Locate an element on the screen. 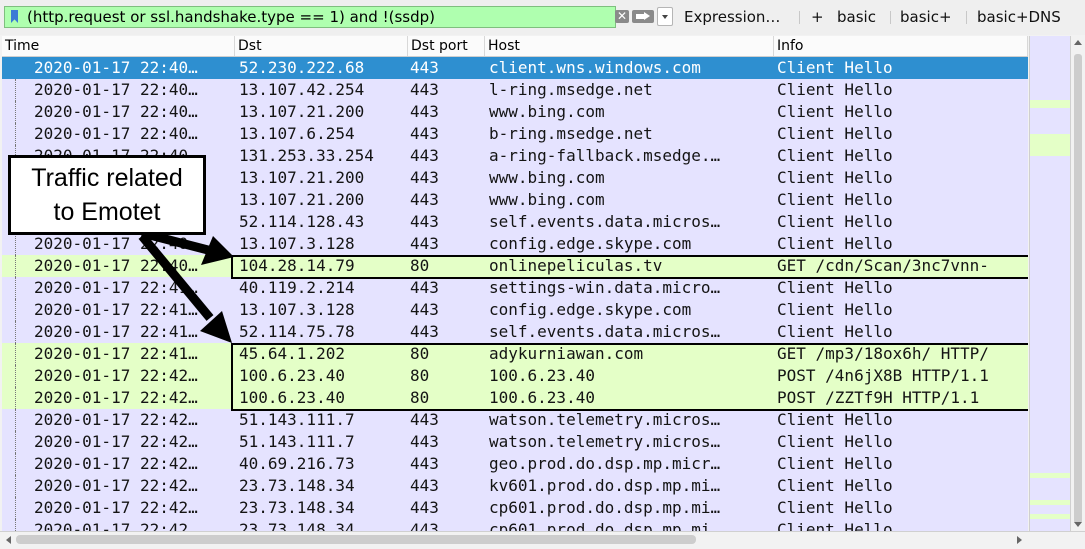 Image resolution: width=1085 pixels, height=549 pixels. vertical-scrollbar is located at coordinates (1077, 283).